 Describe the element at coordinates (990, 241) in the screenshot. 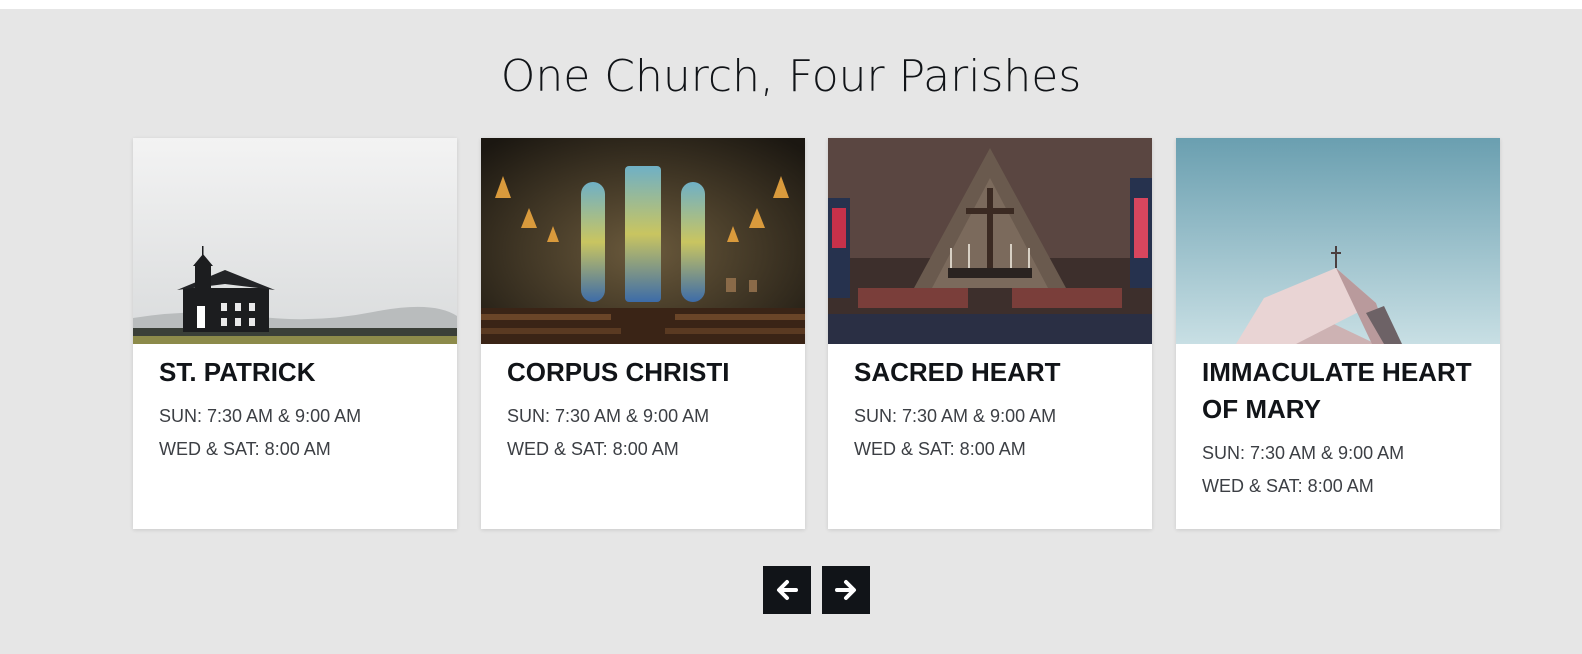

I see `parish-photo-sacred-heart` at that location.